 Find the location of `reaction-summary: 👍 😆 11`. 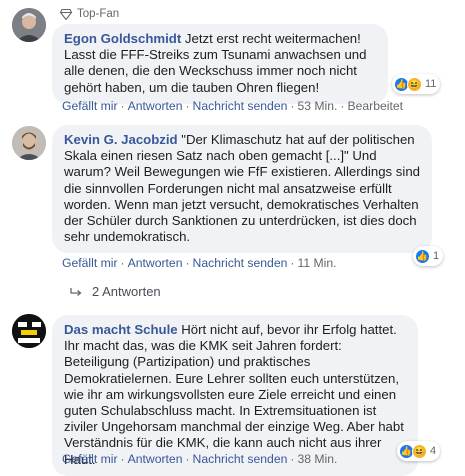

reaction-summary: 👍 😆 11 is located at coordinates (416, 84).